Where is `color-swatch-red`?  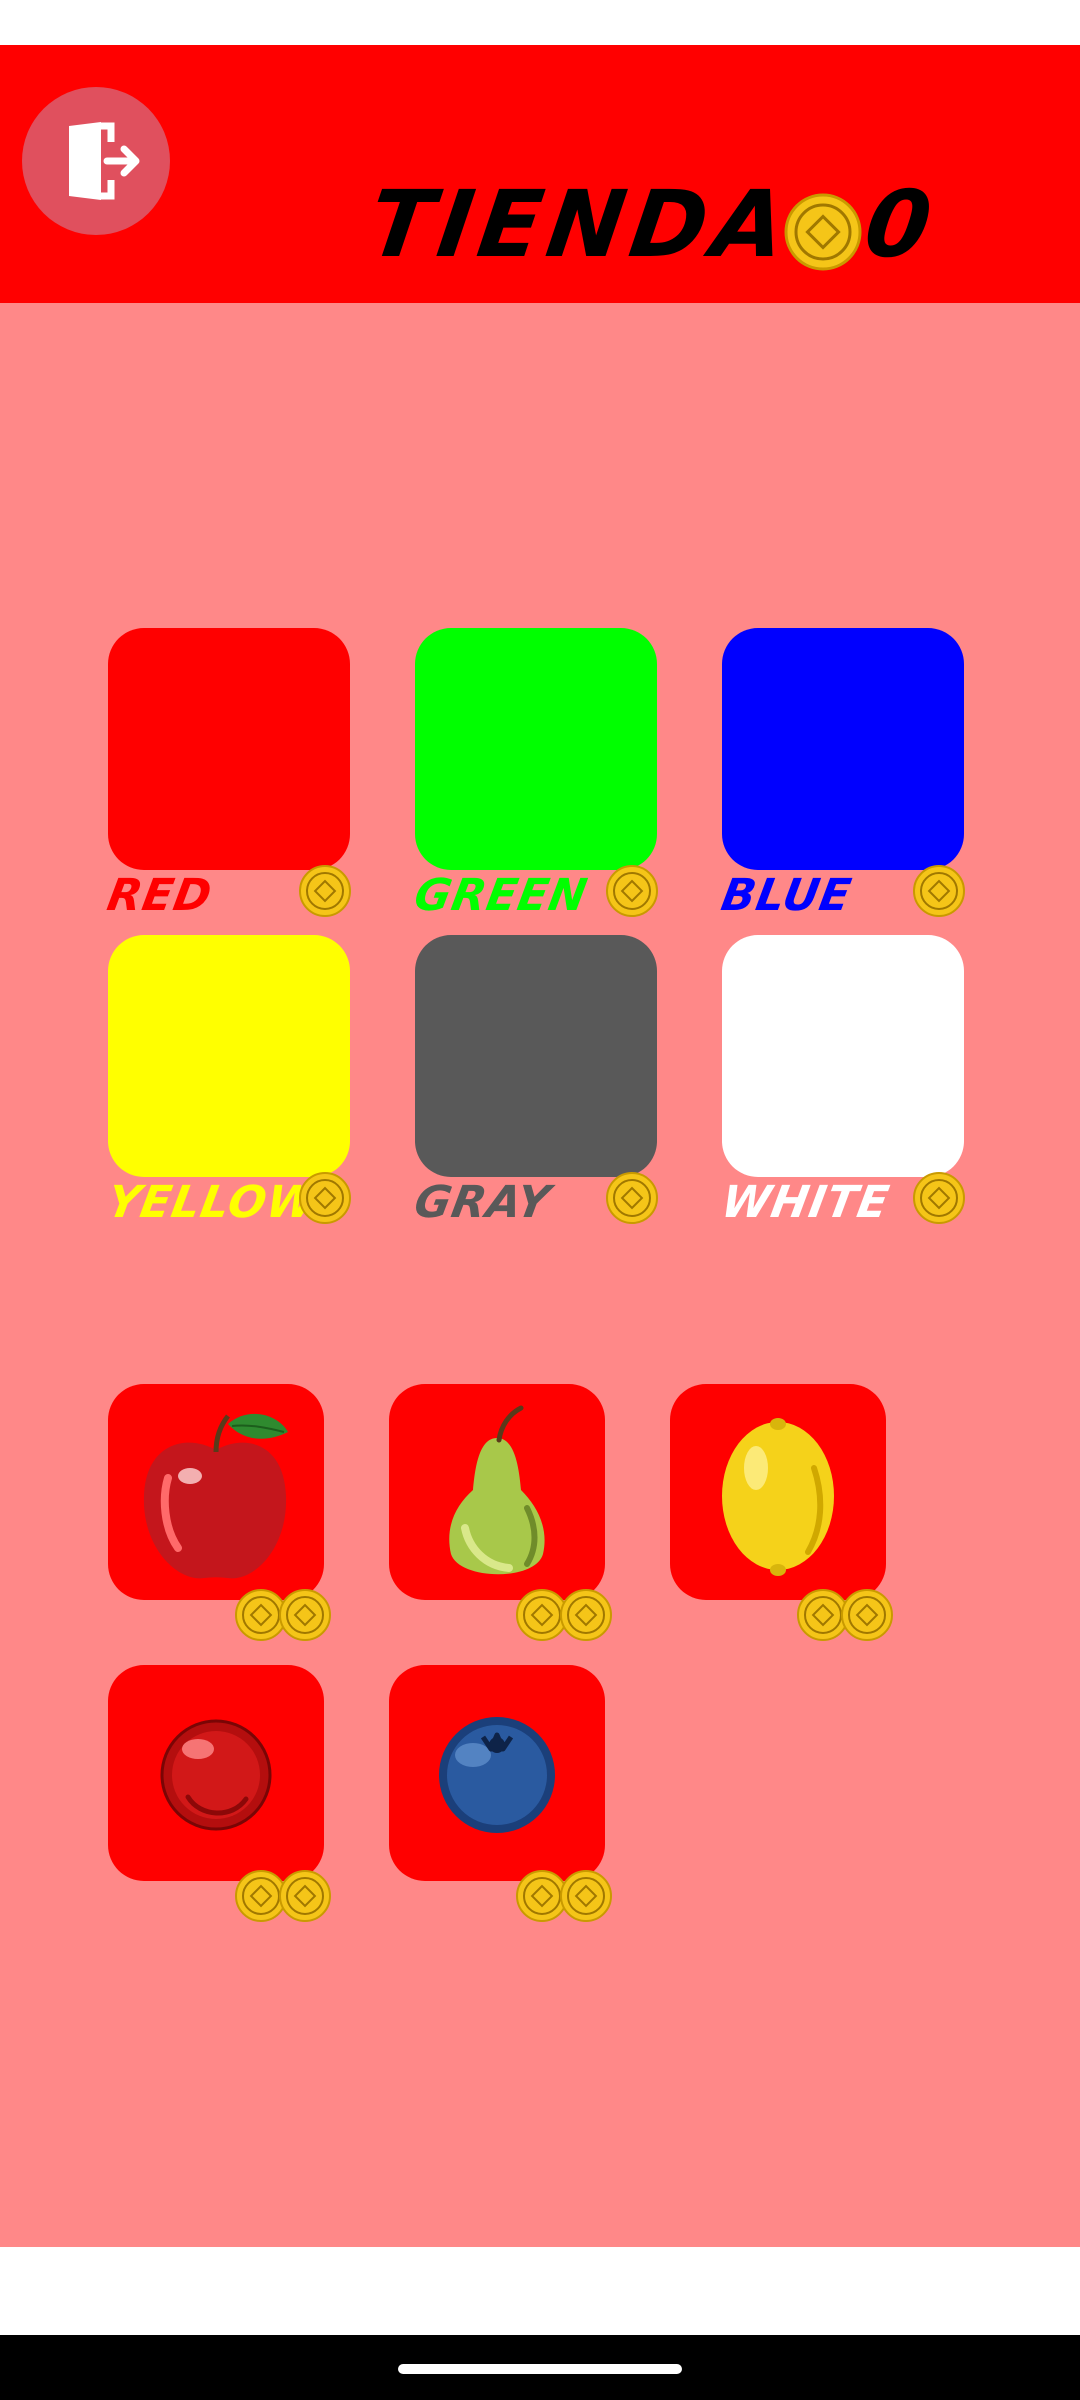
color-swatch-red is located at coordinates (229, 749).